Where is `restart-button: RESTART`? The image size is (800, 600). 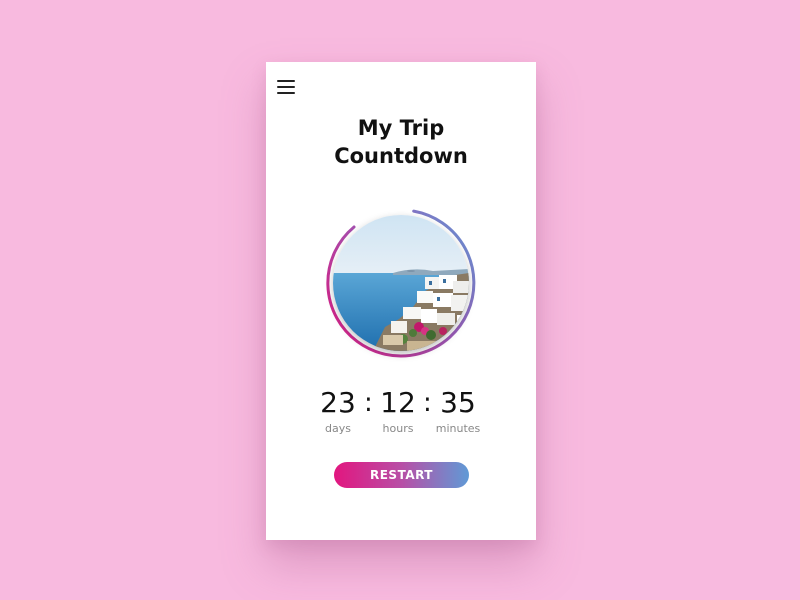
restart-button: RESTART is located at coordinates (401, 475).